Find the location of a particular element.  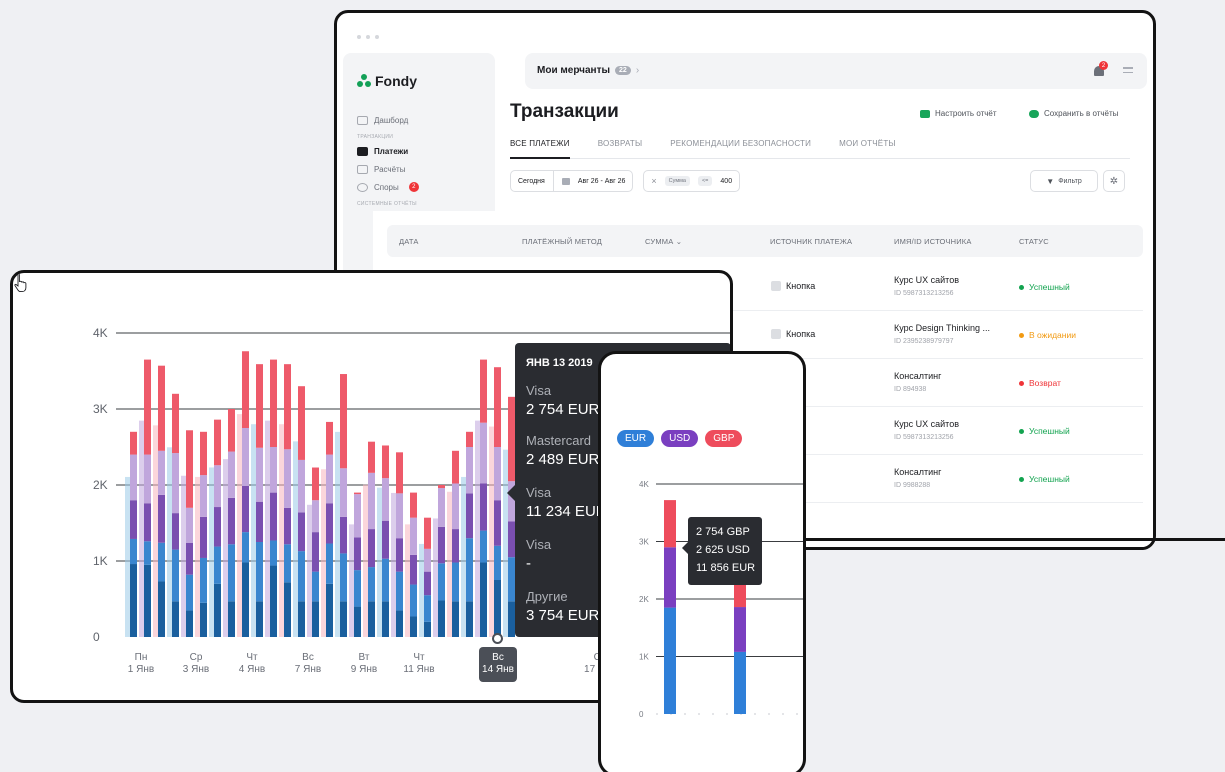

bar-segment-eur is located at coordinates (740, 682).